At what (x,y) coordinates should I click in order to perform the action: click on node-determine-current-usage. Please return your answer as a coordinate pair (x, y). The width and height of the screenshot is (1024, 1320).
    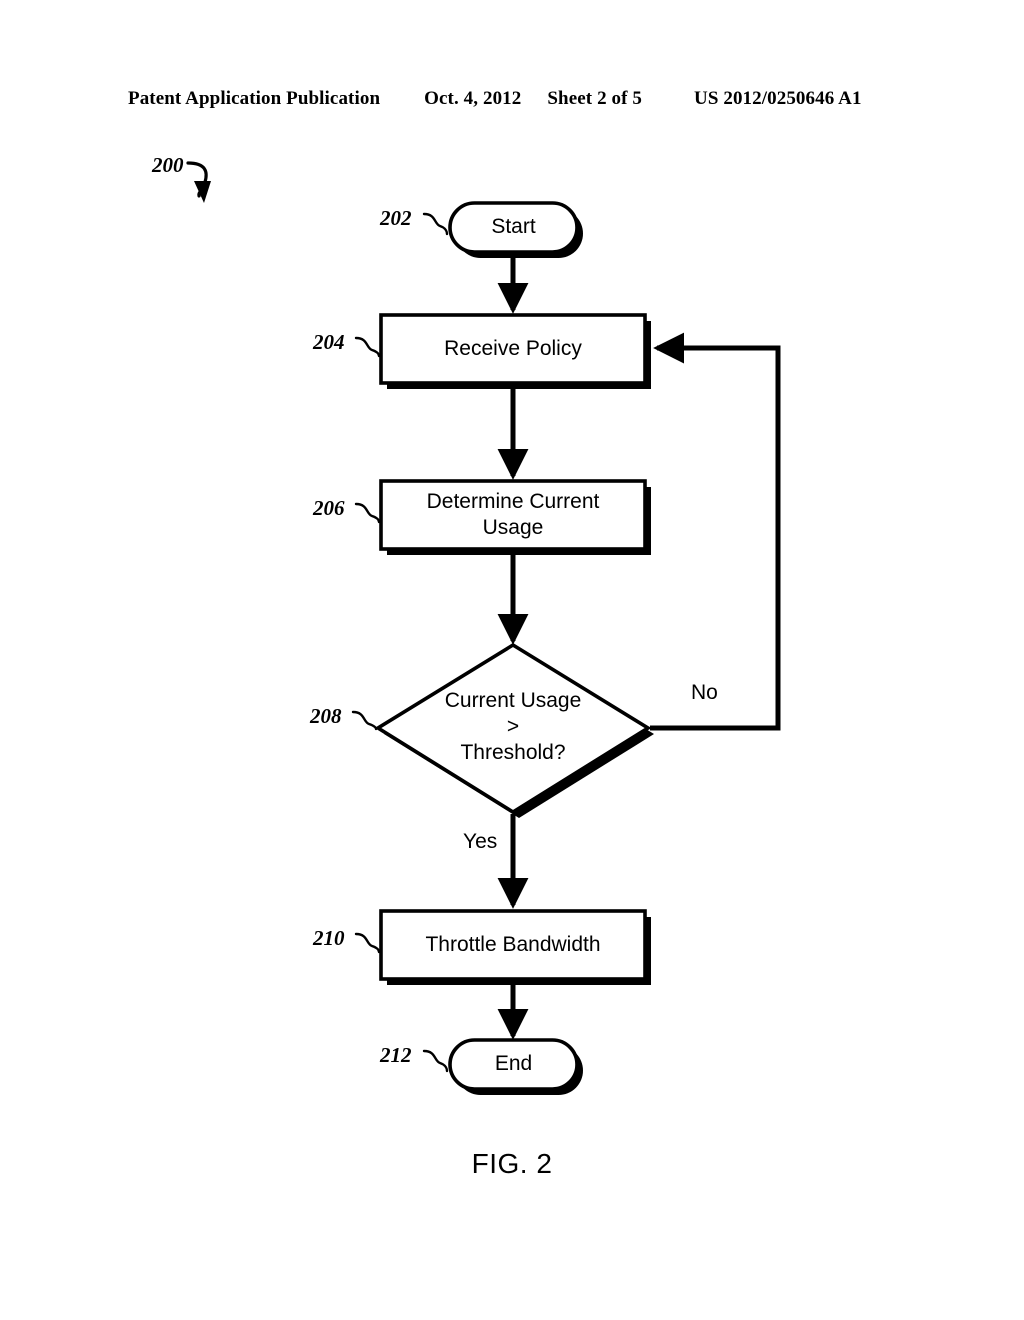
    Looking at the image, I should click on (515, 517).